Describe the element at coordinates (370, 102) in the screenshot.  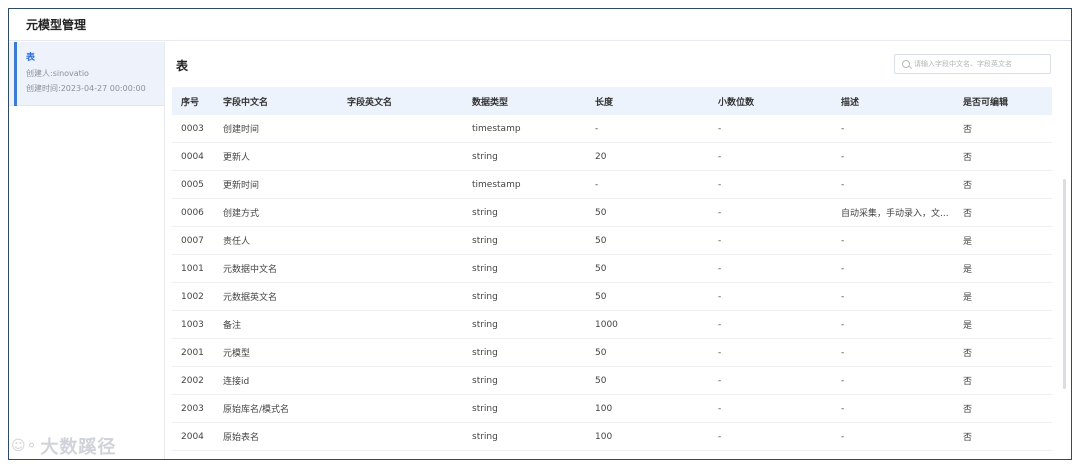
I see `column-header: 字段英文名` at that location.